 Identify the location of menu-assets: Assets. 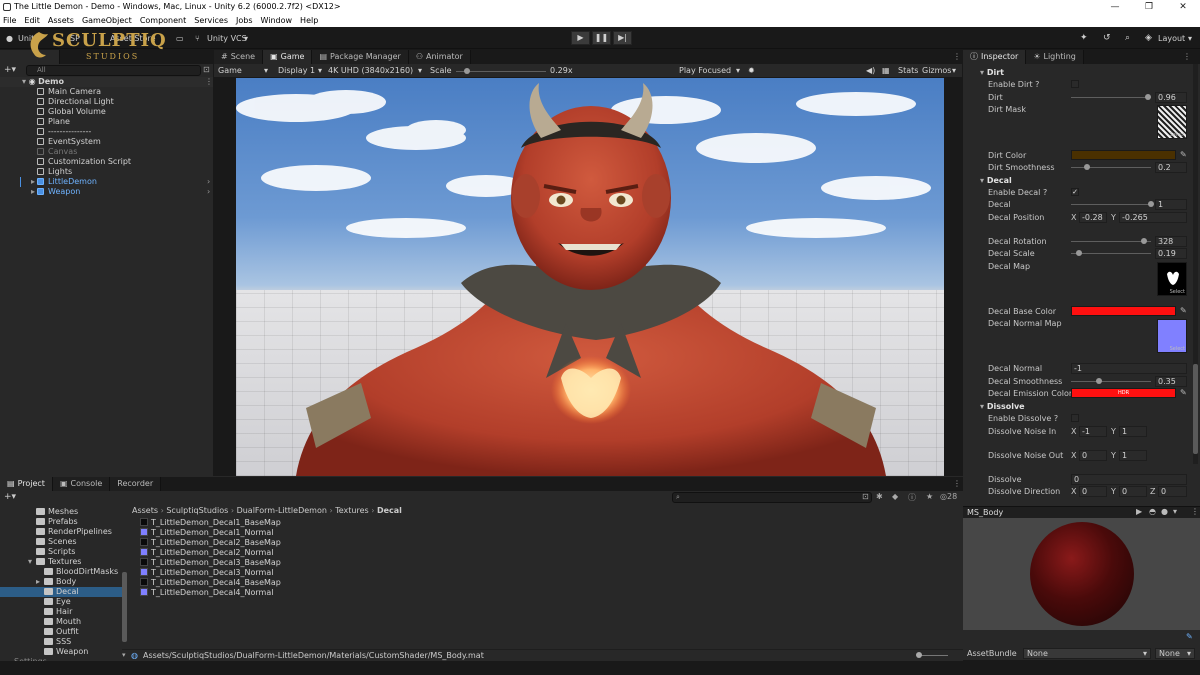
(61, 20).